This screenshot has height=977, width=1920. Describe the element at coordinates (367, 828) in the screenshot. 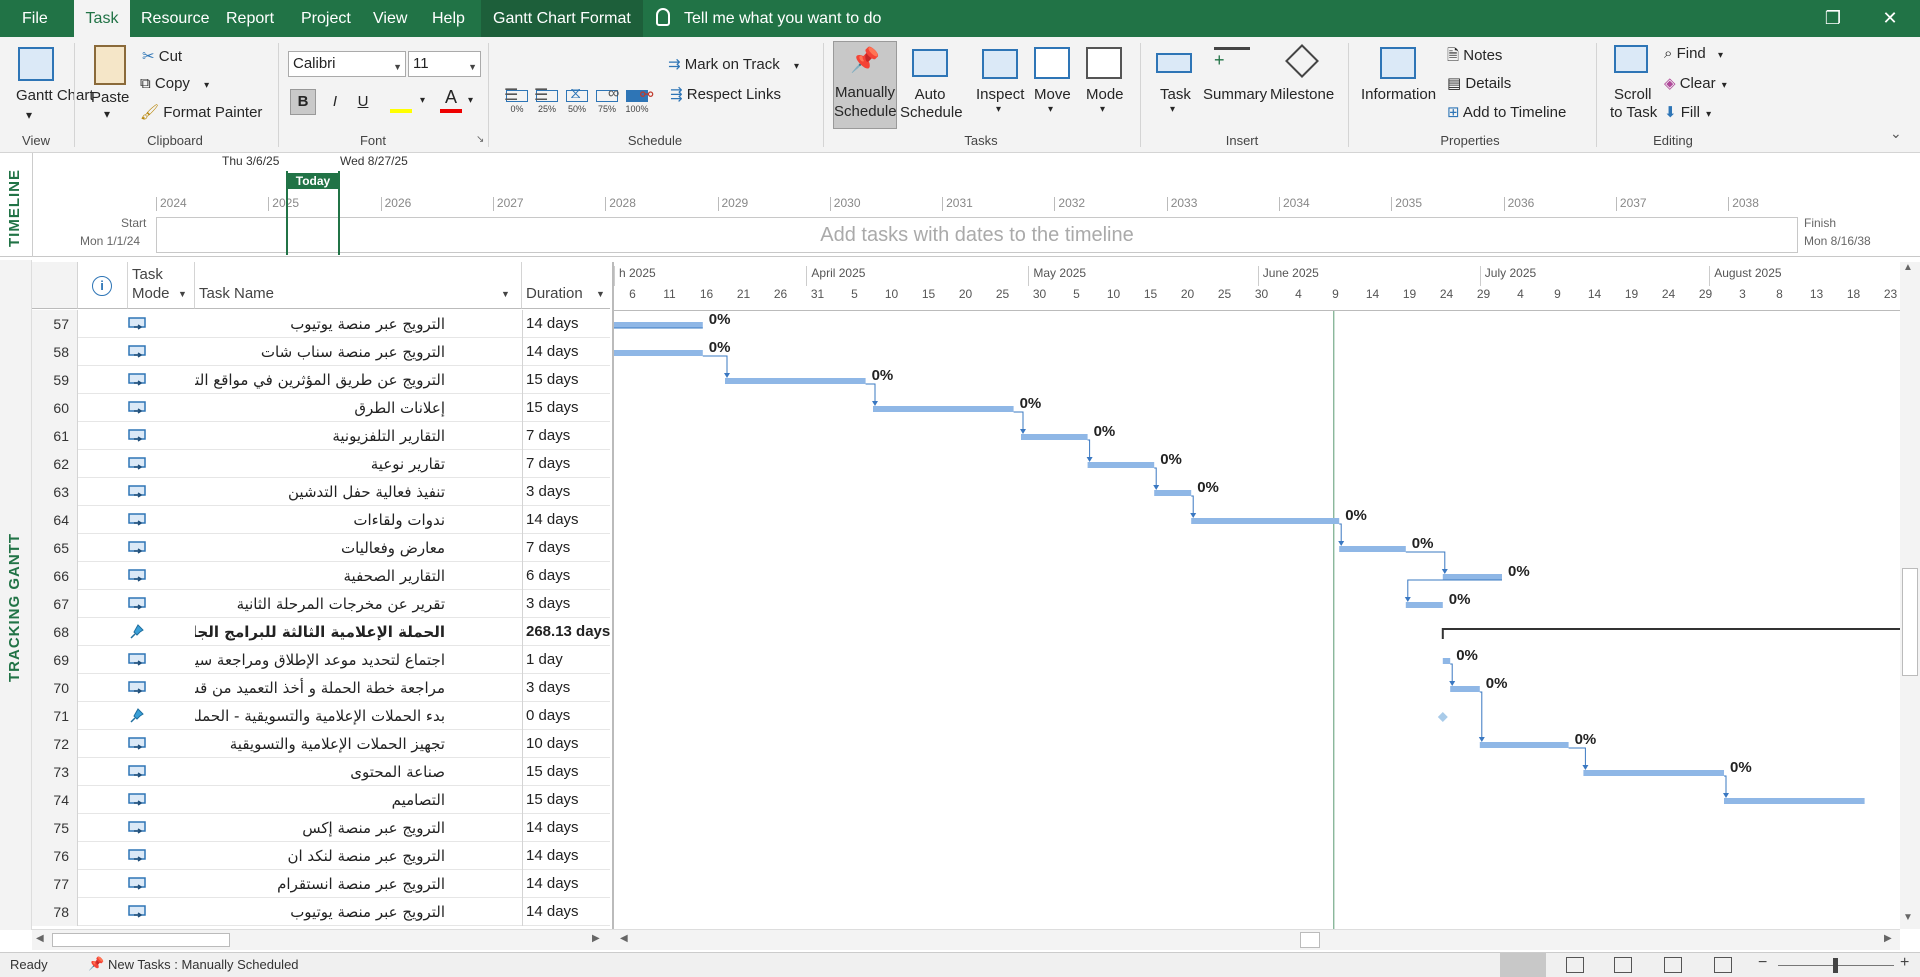

I see `task-name-cell: الترويج عبر منصة إكس` at that location.